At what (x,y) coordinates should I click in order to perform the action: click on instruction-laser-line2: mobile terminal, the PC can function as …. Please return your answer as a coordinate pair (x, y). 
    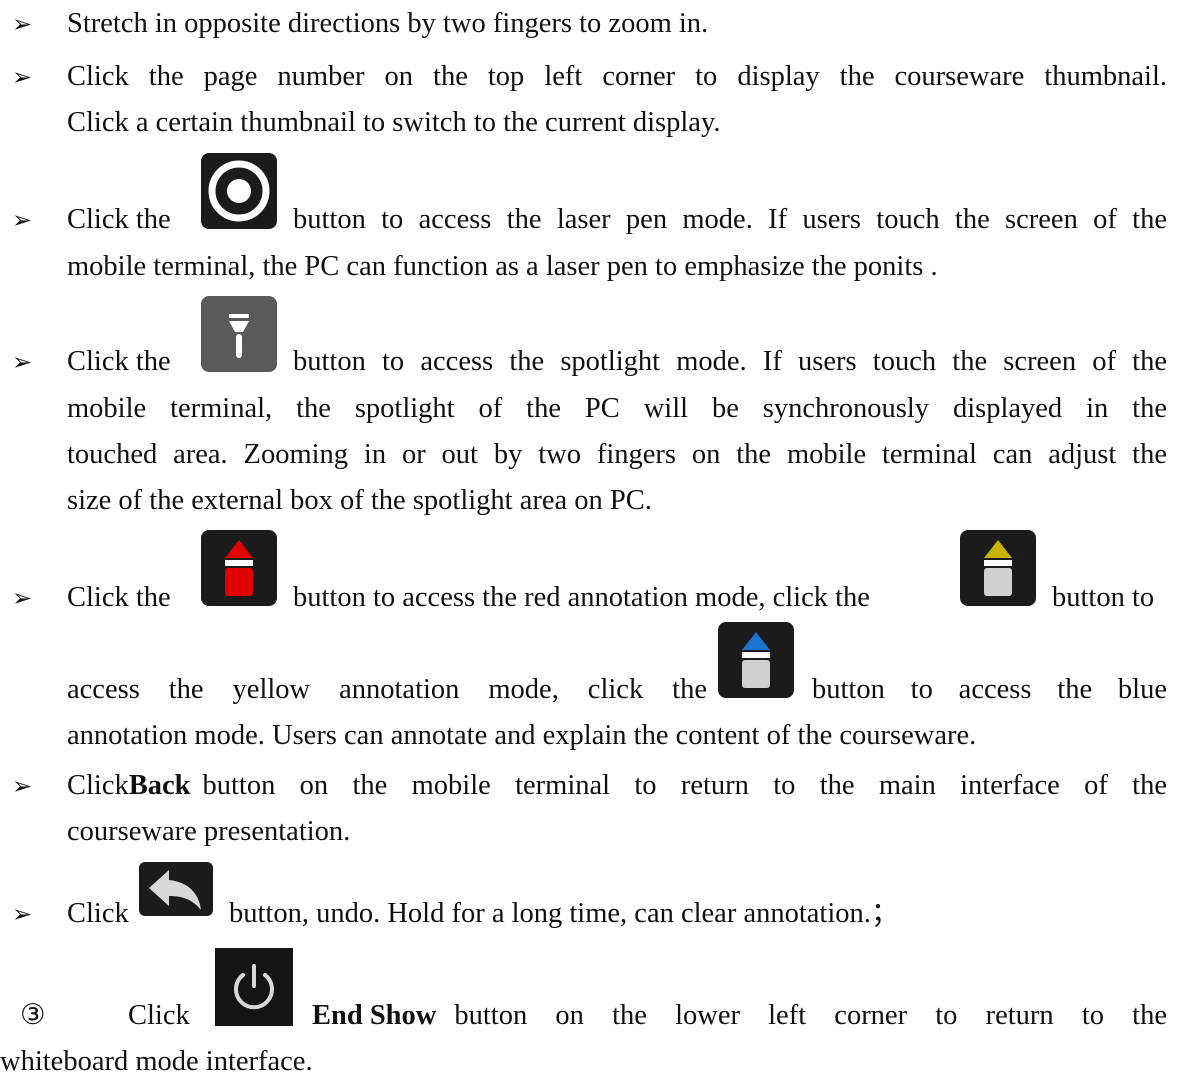
    Looking at the image, I should click on (502, 266).